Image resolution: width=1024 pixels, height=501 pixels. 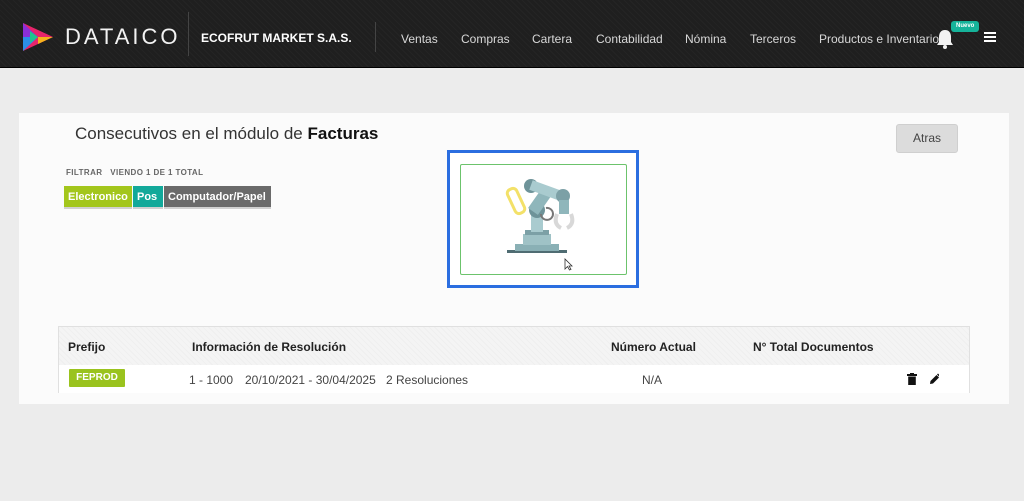 I want to click on filter-computador-papel: Computador/Papel, so click(x=217, y=197).